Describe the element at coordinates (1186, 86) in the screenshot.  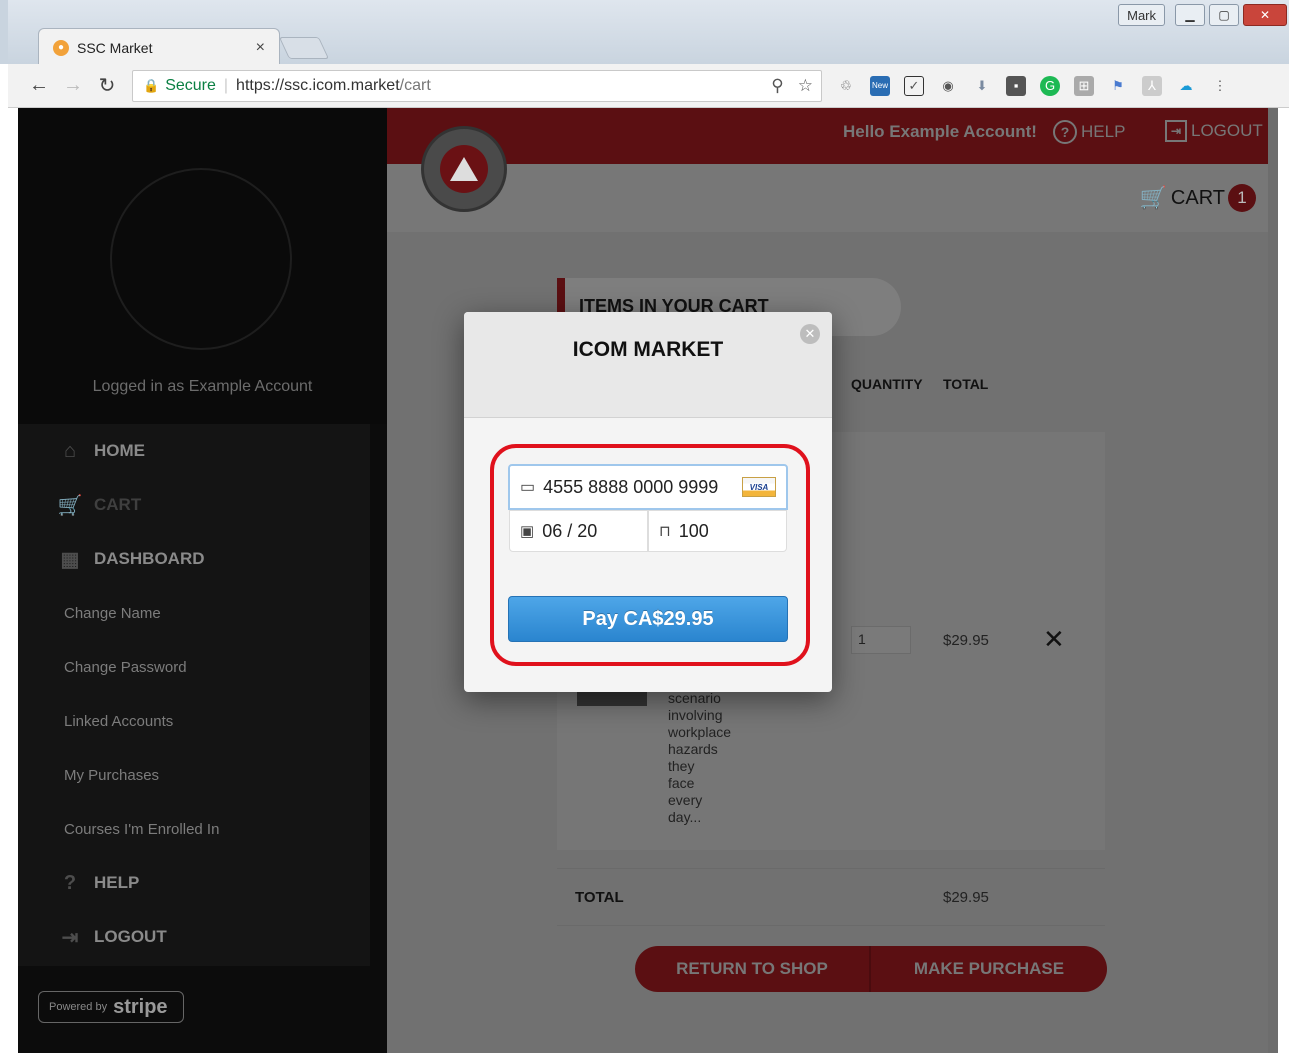
I see `cloud-extension-icon: ☁` at that location.